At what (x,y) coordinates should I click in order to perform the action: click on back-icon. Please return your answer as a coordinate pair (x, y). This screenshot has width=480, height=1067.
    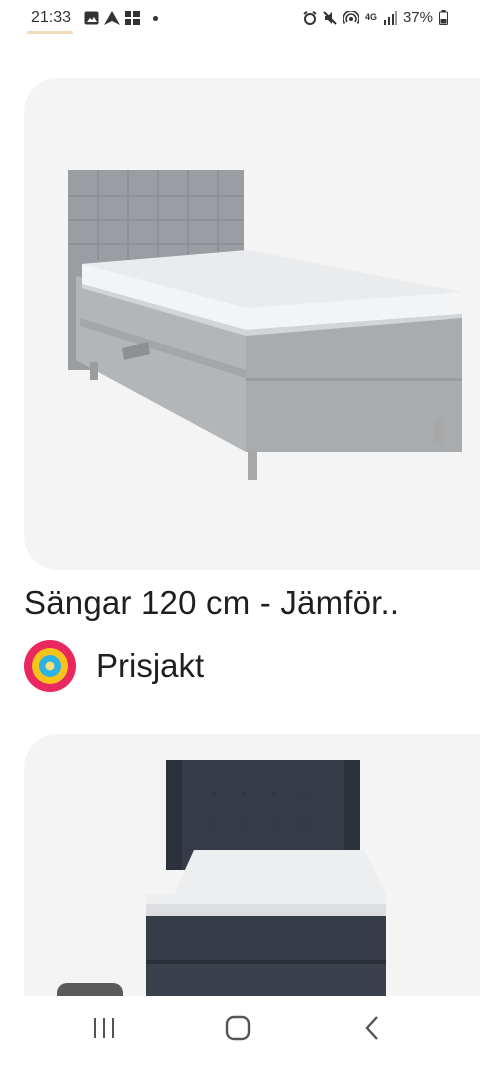
    Looking at the image, I should click on (371, 1028).